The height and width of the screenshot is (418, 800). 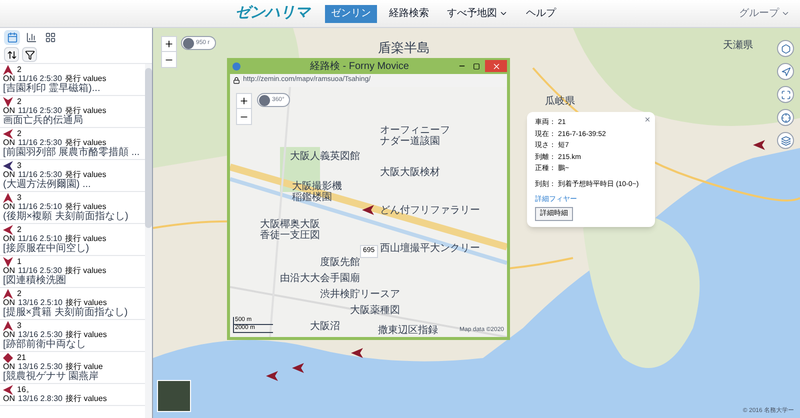 What do you see at coordinates (43, 121) in the screenshot?
I see `vehicle-detail: 画面亡兵的伝通局` at bounding box center [43, 121].